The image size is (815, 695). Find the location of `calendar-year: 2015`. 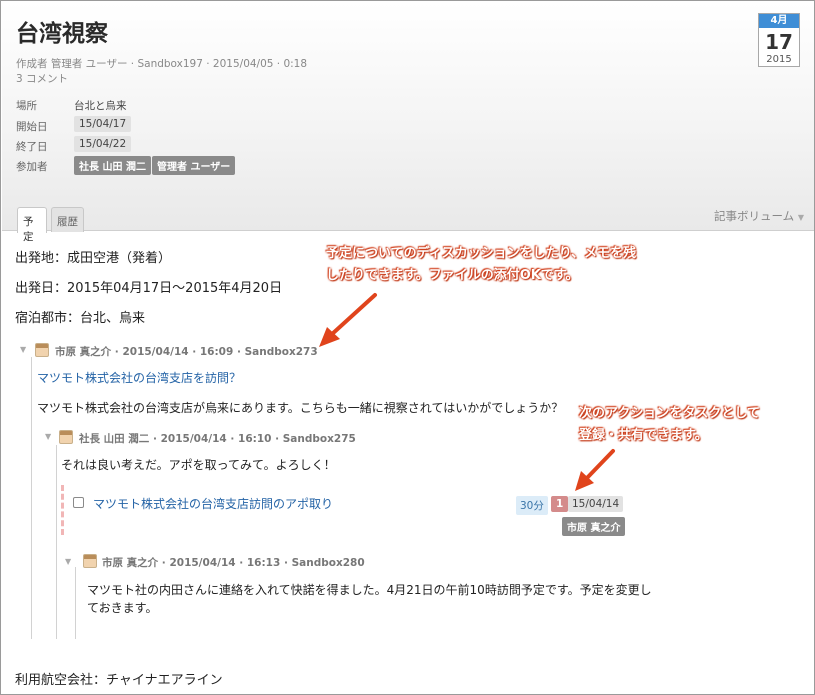

calendar-year: 2015 is located at coordinates (779, 59).